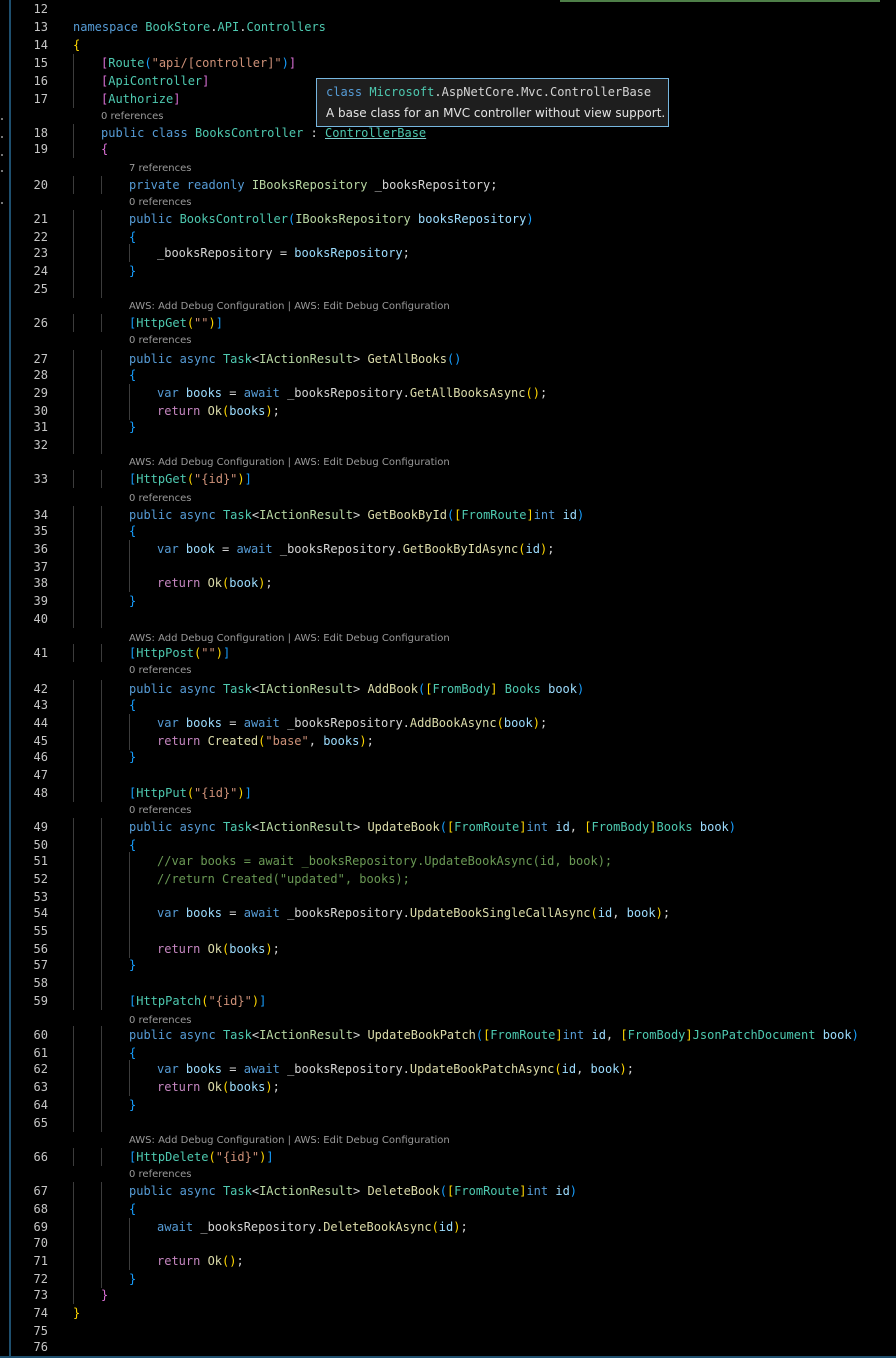 The height and width of the screenshot is (1358, 896). What do you see at coordinates (190, 793) in the screenshot?
I see `code-text: [HttpPut("{id}")]` at bounding box center [190, 793].